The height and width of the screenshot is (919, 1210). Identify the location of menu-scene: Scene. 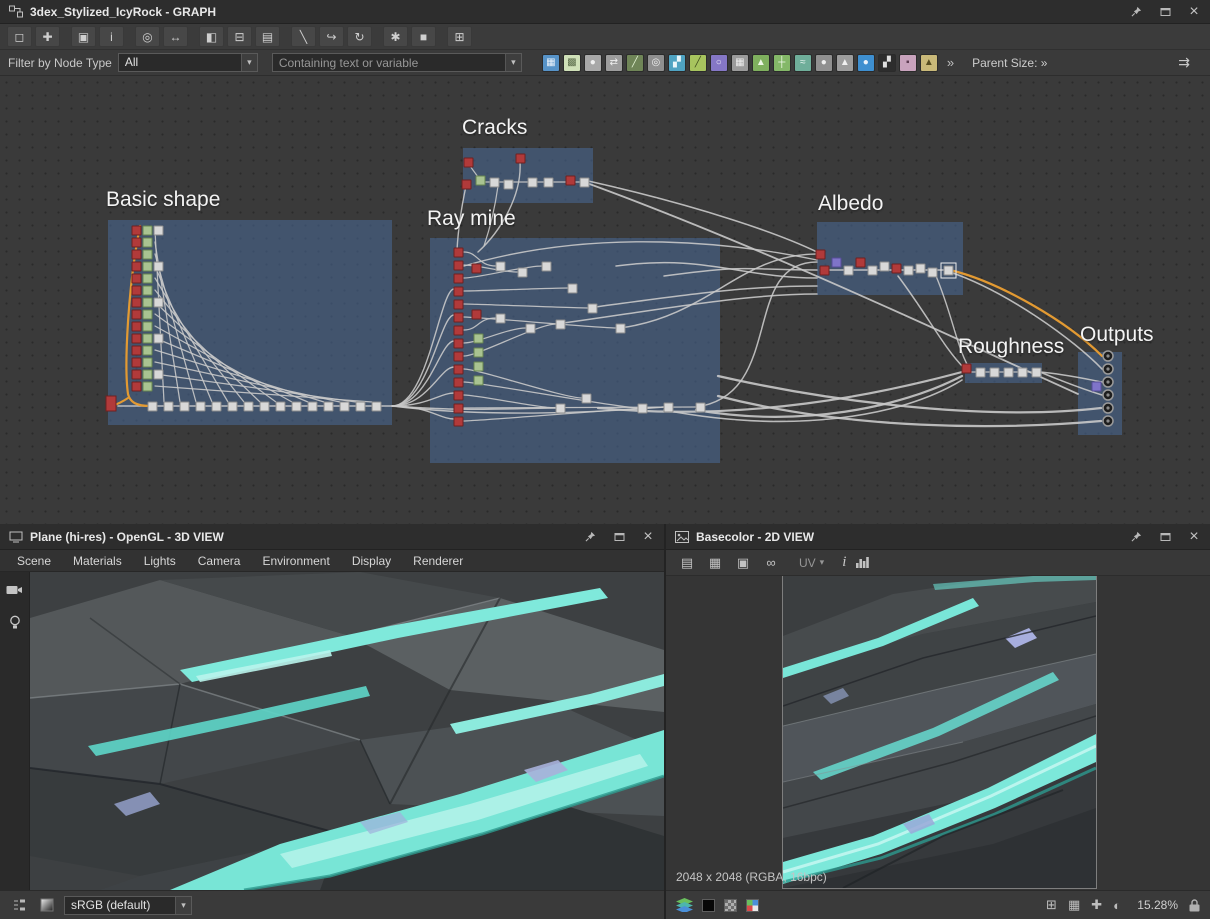
(34, 561).